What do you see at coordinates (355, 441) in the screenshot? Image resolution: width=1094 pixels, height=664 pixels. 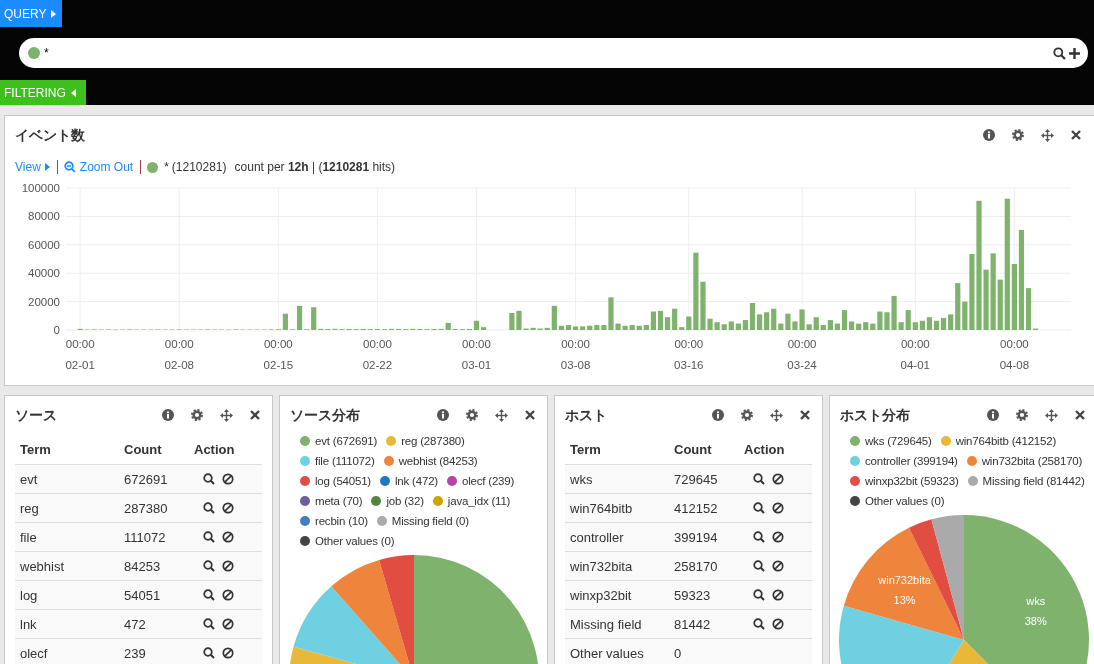 I see `legend-count: (672691)` at bounding box center [355, 441].